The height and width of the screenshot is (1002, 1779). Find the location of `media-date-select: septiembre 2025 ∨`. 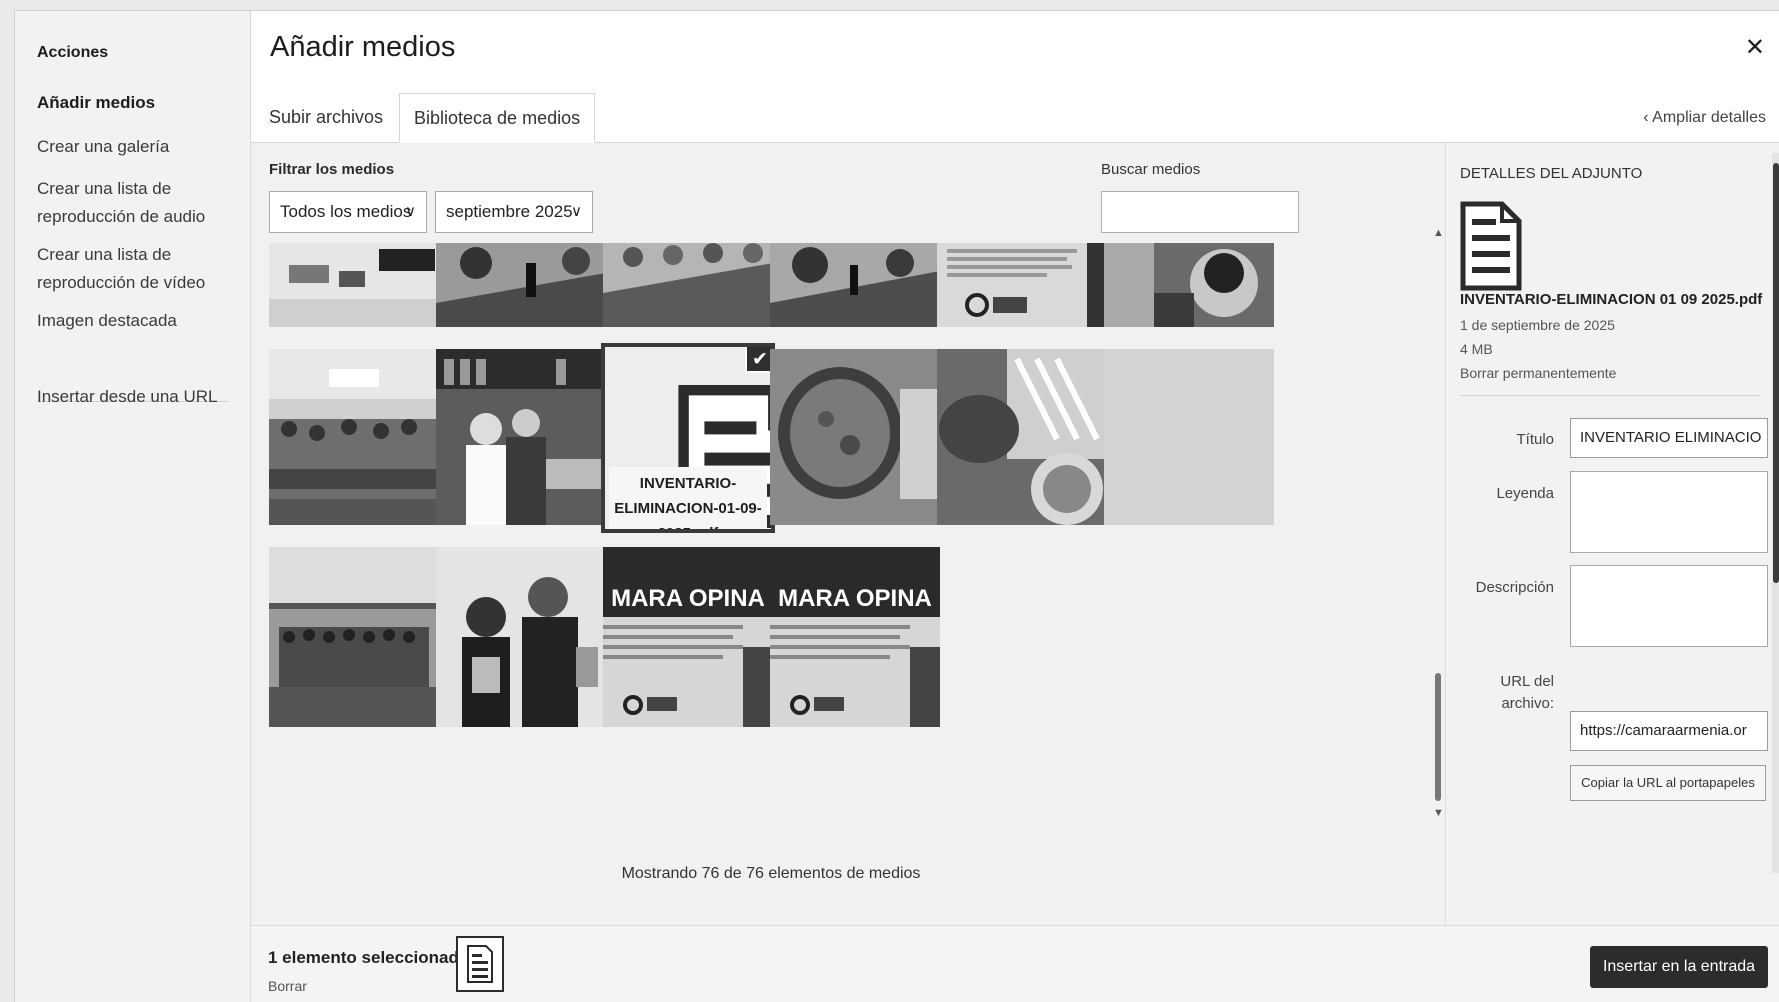

media-date-select: septiembre 2025 ∨ is located at coordinates (514, 212).